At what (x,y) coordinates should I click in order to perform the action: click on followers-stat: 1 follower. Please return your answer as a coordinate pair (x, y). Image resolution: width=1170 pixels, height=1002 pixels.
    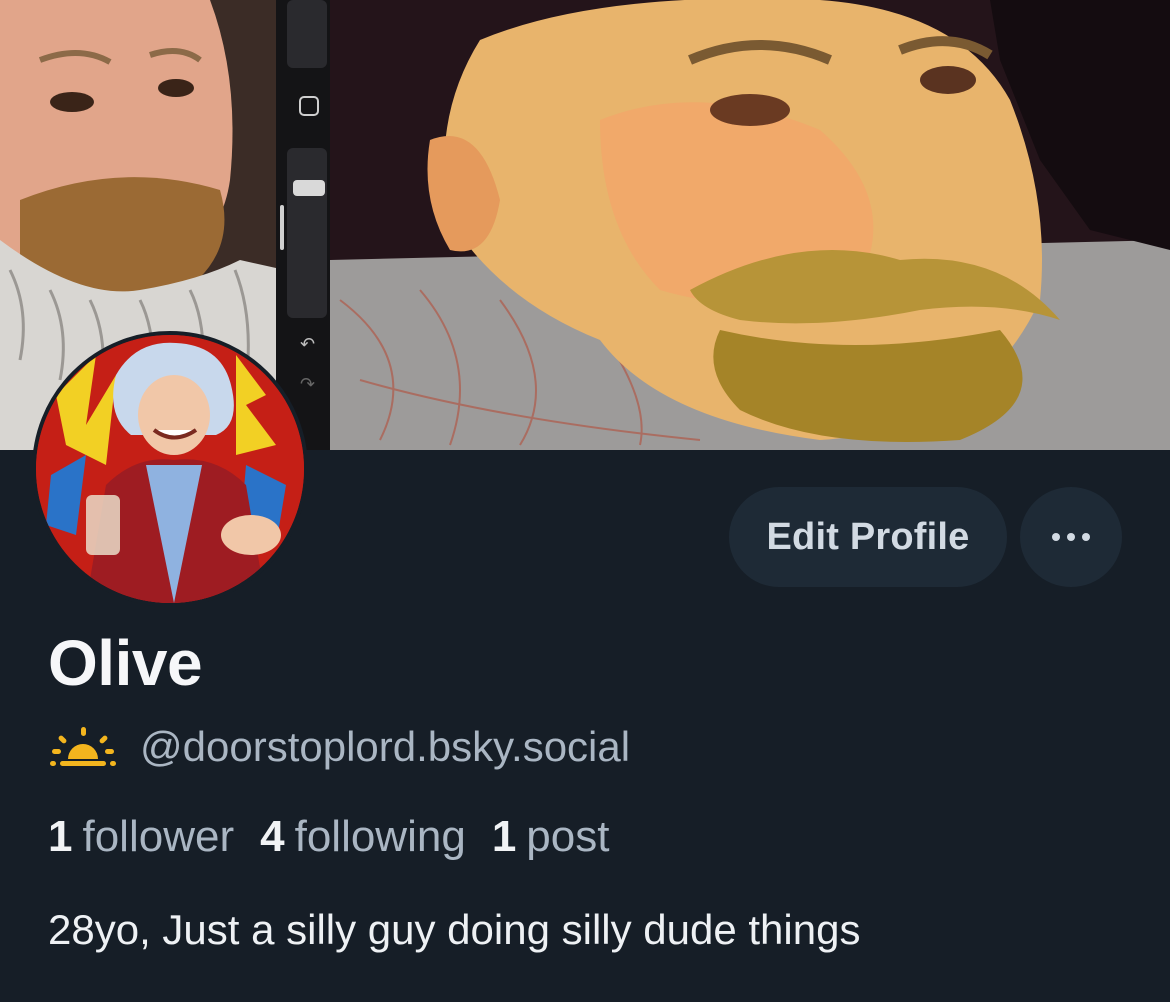
    Looking at the image, I should click on (141, 837).